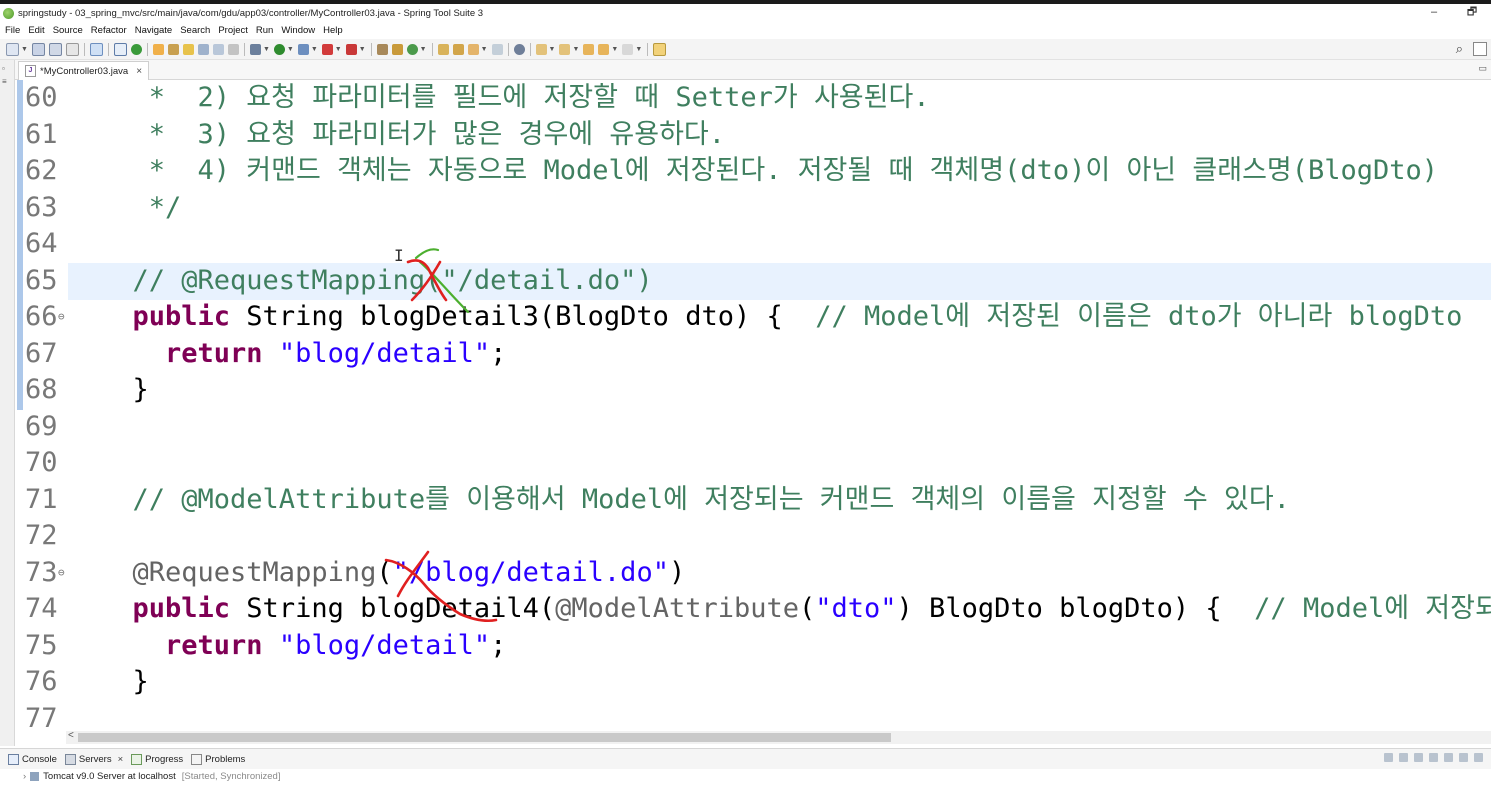 The width and height of the screenshot is (1491, 798). I want to click on menu-file: File, so click(12, 30).